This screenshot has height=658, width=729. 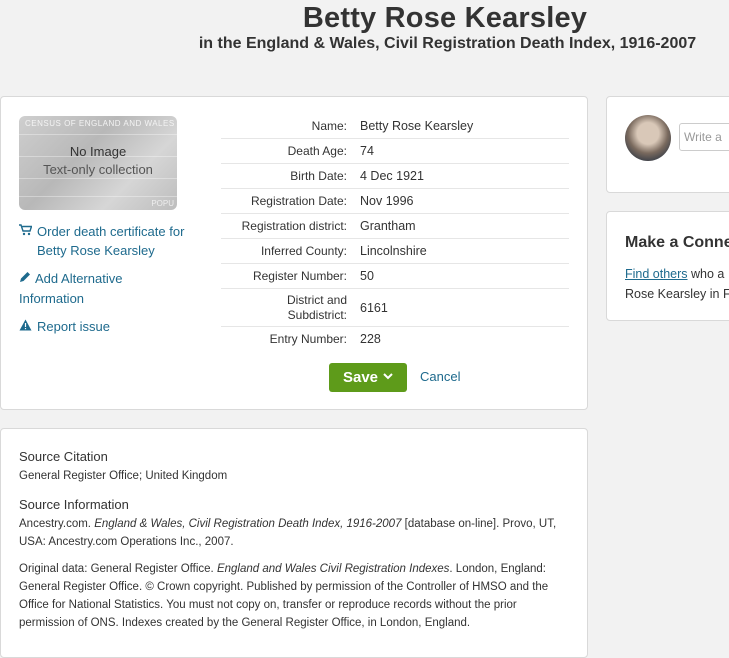 I want to click on fact-value: 50, so click(x=367, y=276).